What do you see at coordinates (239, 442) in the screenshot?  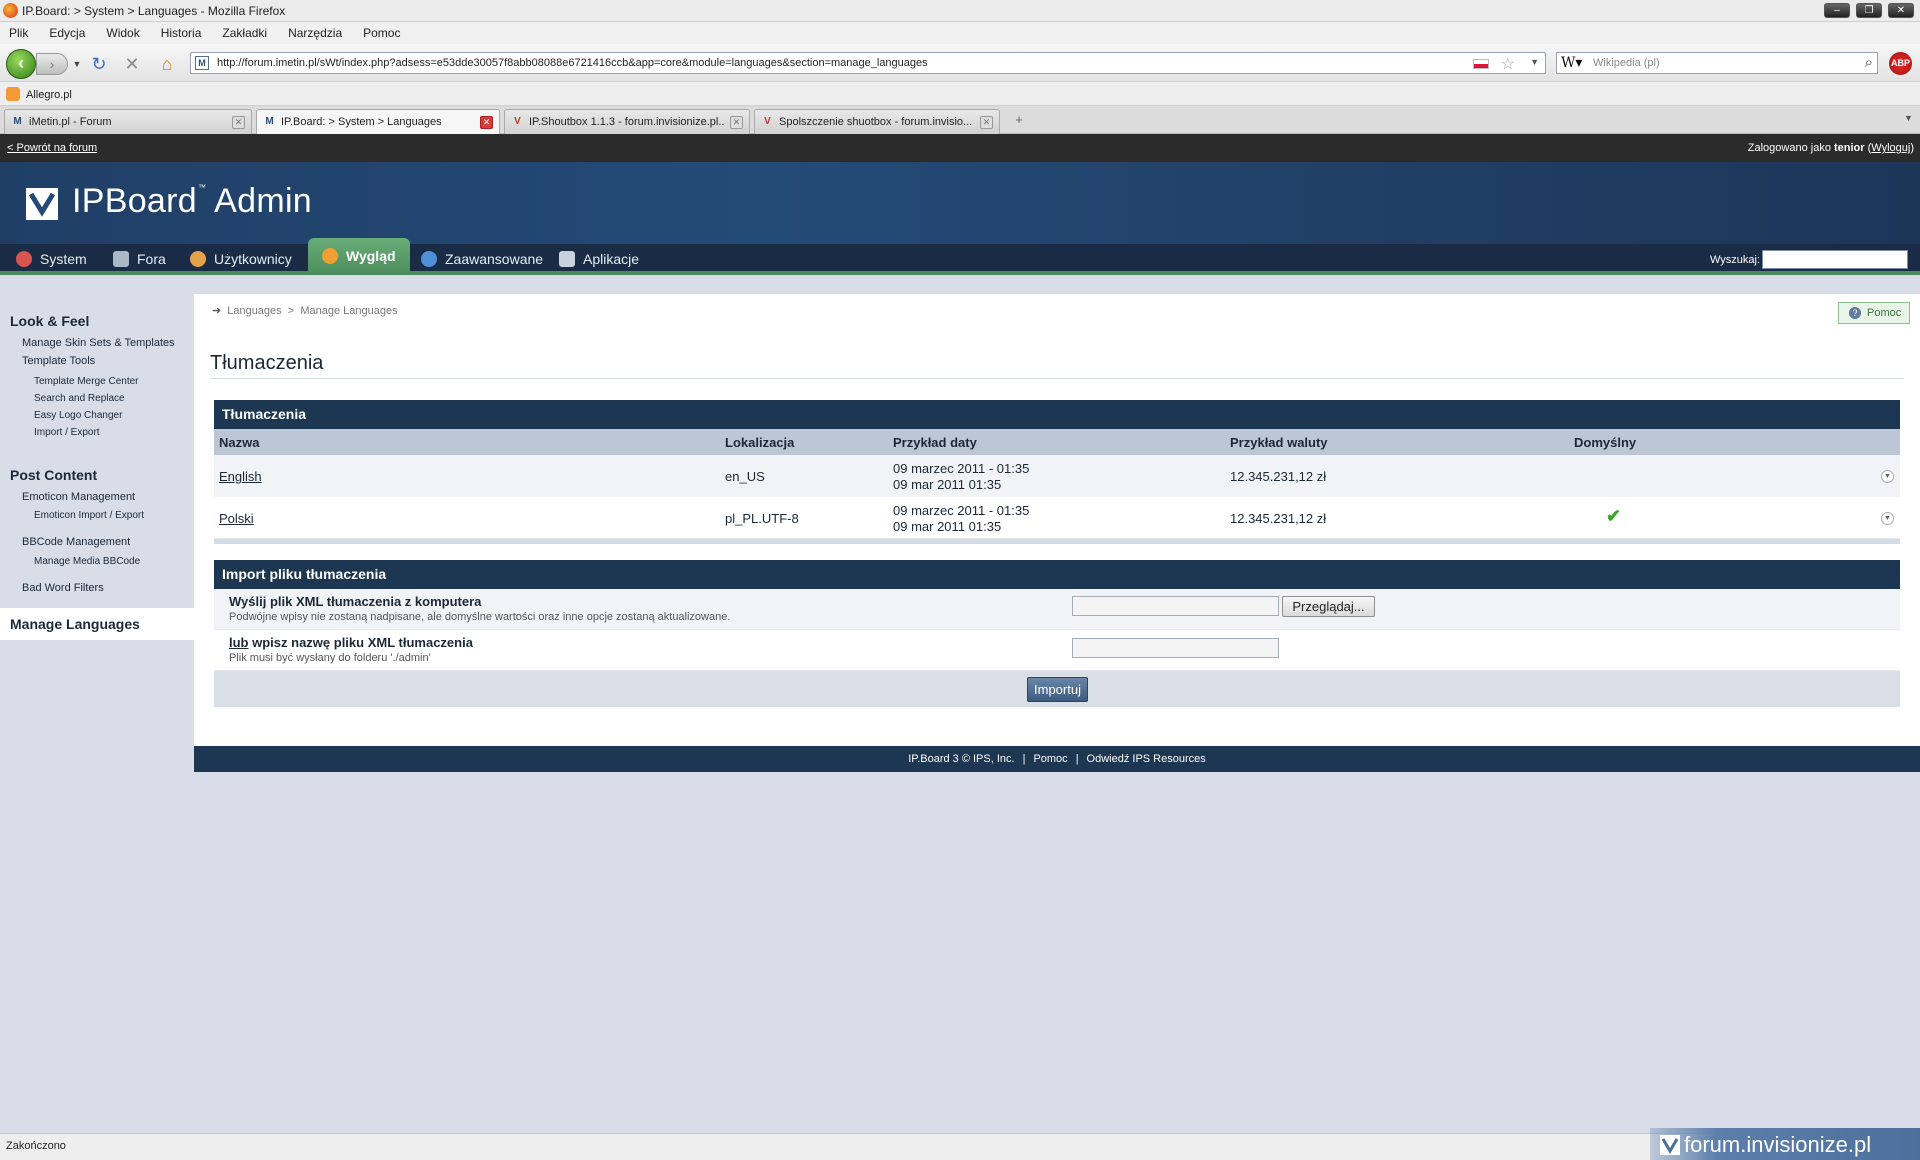 I see `column-name: Nazwa` at bounding box center [239, 442].